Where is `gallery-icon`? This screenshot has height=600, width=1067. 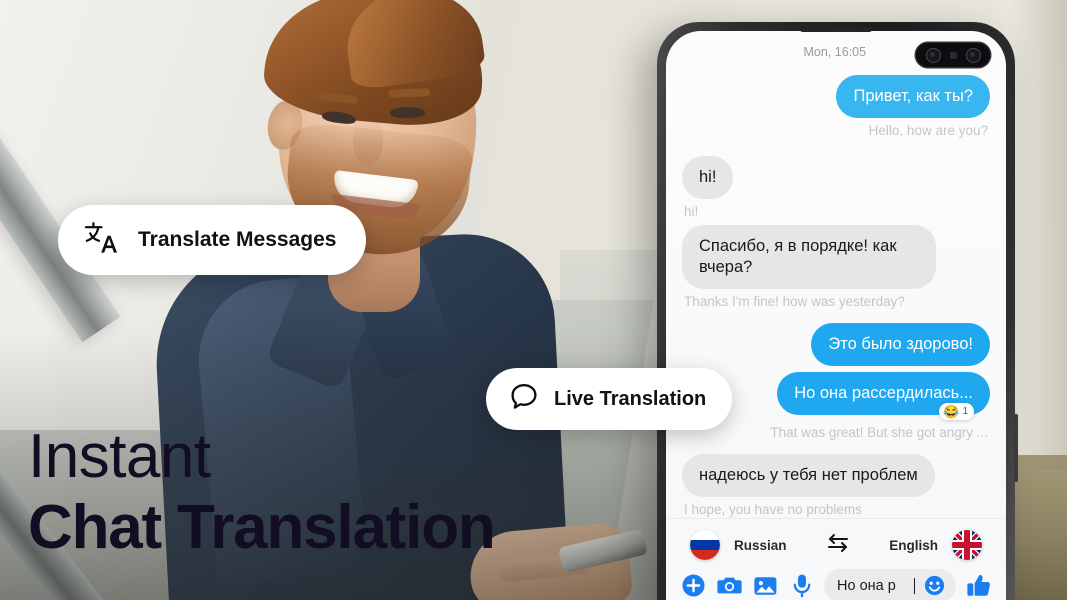
gallery-icon is located at coordinates (765, 585).